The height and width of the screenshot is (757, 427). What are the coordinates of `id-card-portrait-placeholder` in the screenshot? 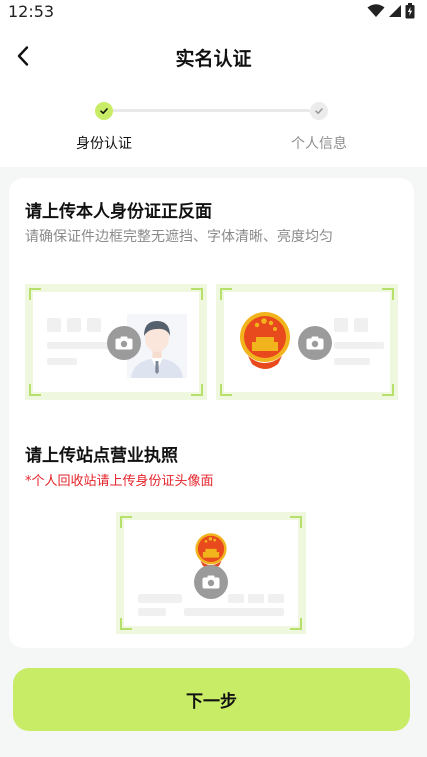 It's located at (116, 342).